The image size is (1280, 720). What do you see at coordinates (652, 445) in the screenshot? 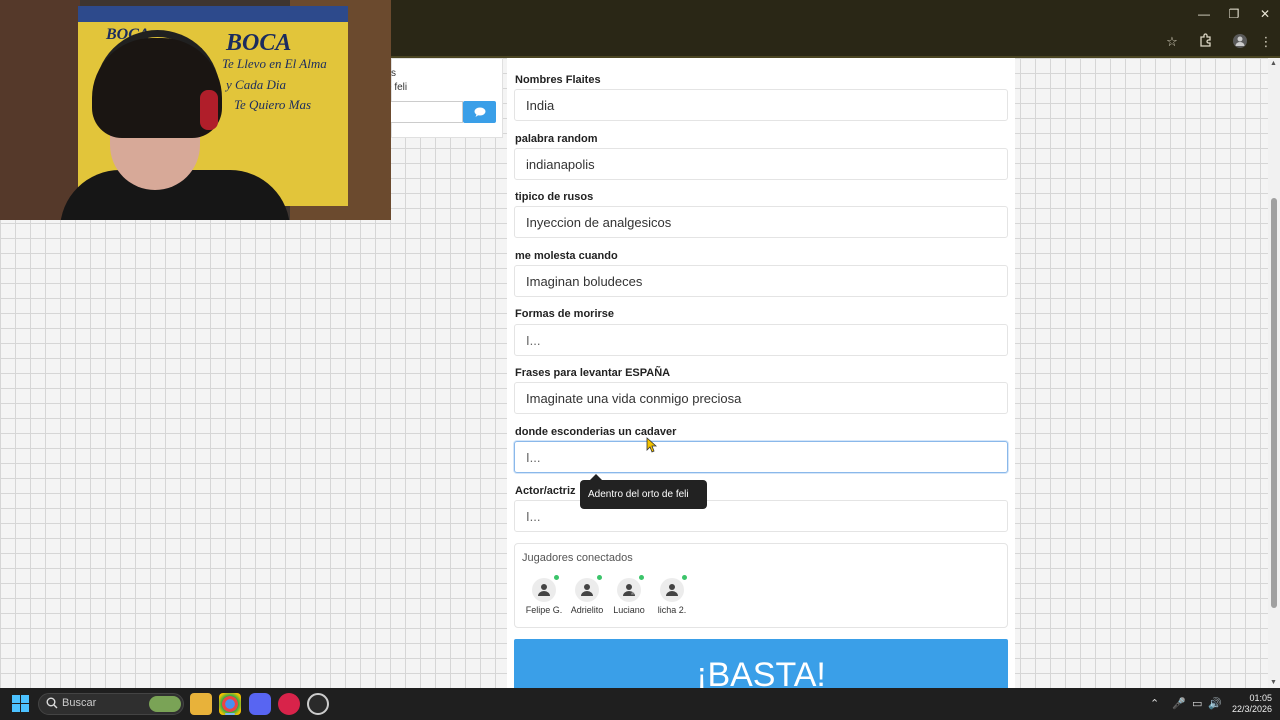
I see `mouse-cursor-icon` at bounding box center [652, 445].